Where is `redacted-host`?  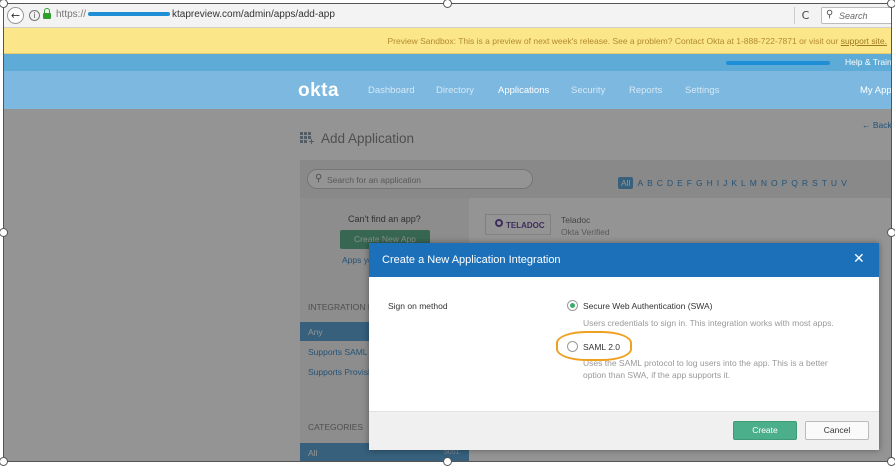
redacted-host is located at coordinates (129, 14).